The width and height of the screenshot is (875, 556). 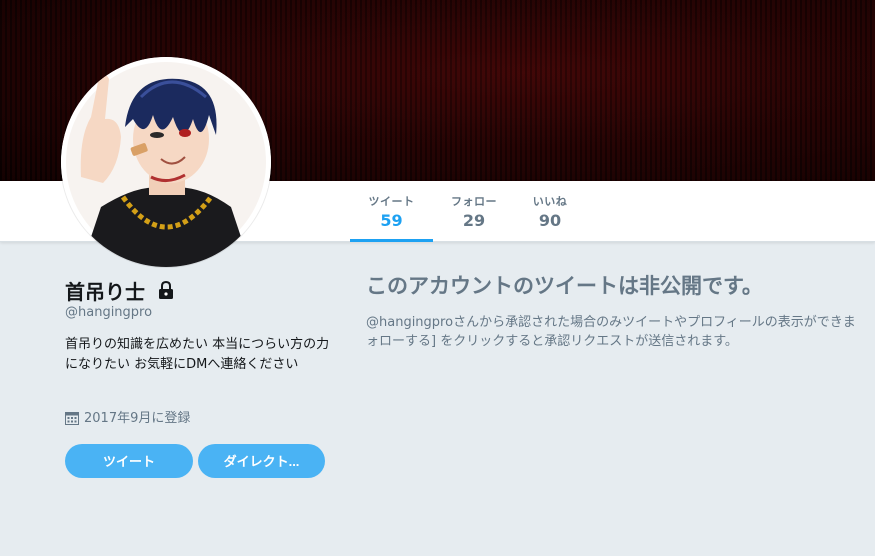 I want to click on stat-following-value: 29, so click(x=474, y=220).